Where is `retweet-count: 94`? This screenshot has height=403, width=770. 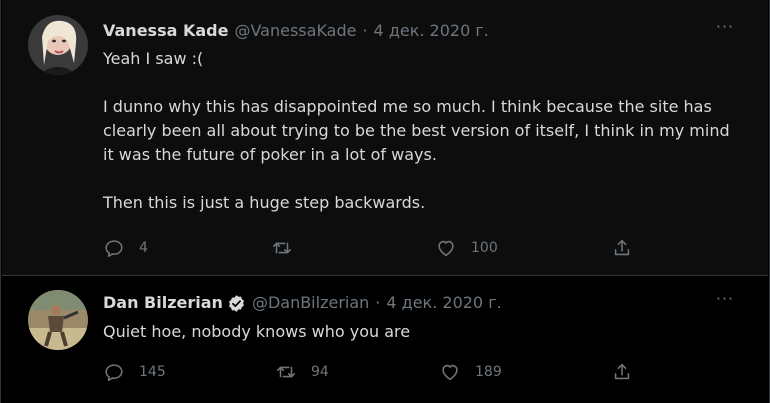
retweet-count: 94 is located at coordinates (320, 372).